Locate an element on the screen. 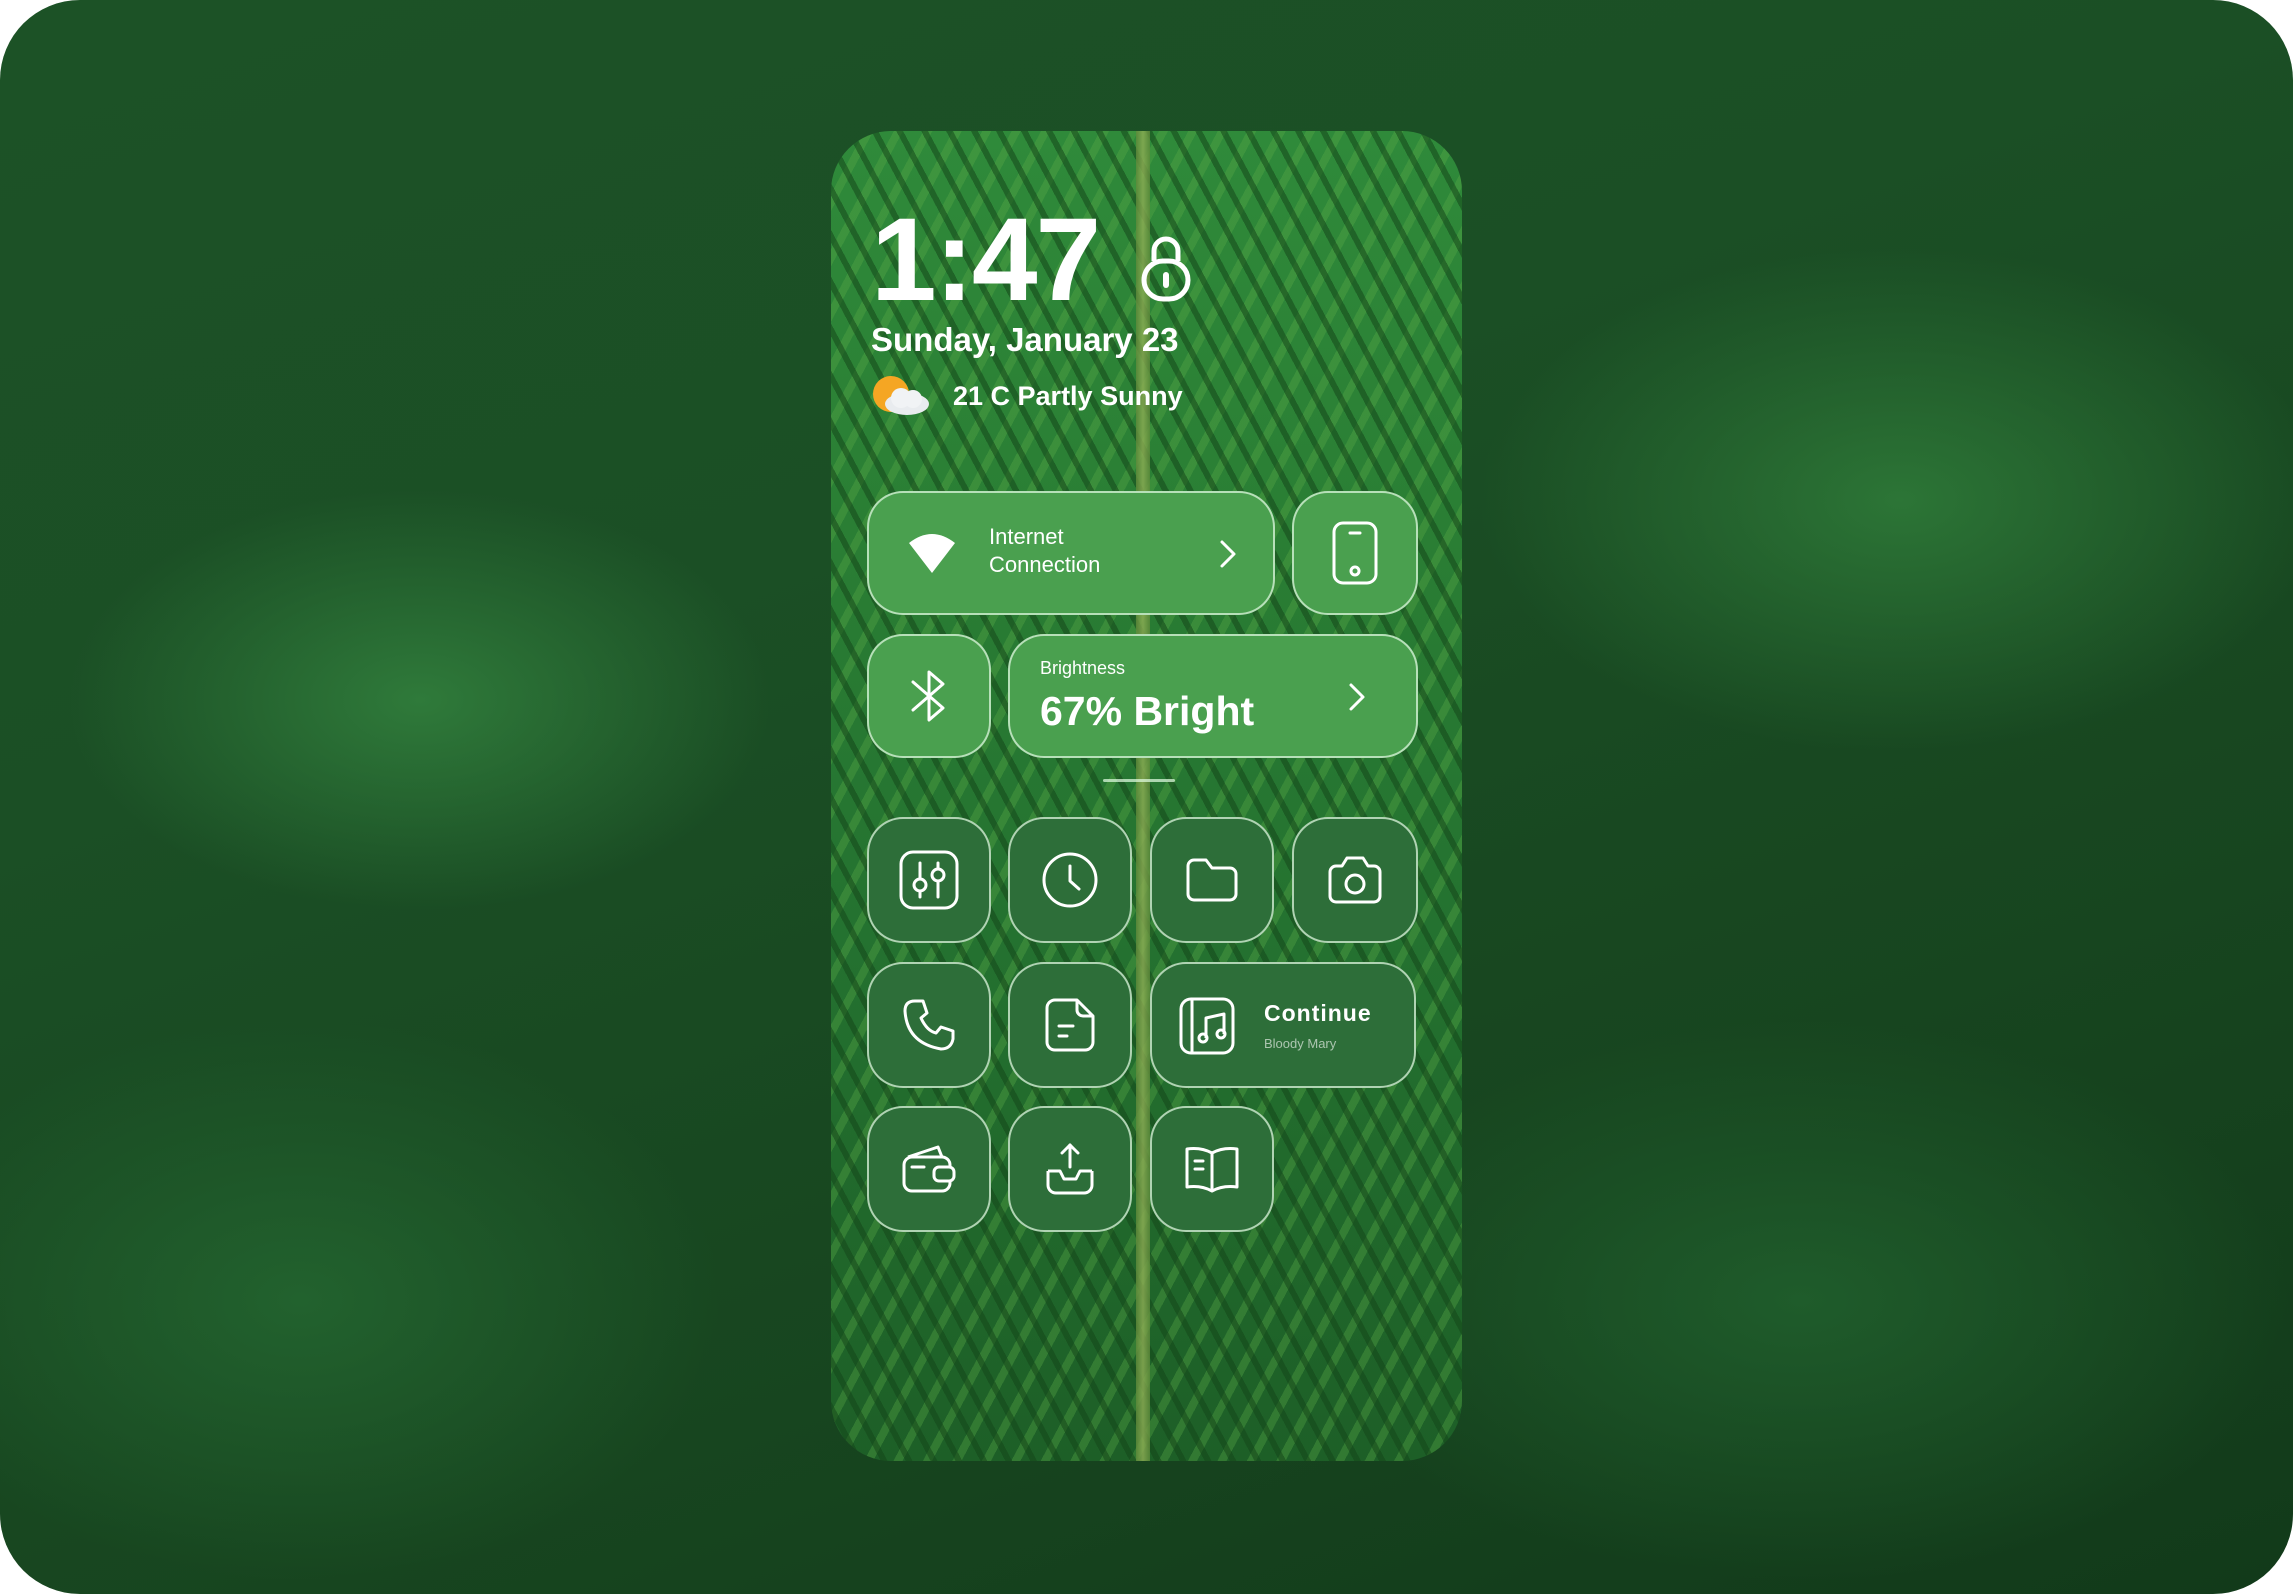  book-icon is located at coordinates (1212, 1170).